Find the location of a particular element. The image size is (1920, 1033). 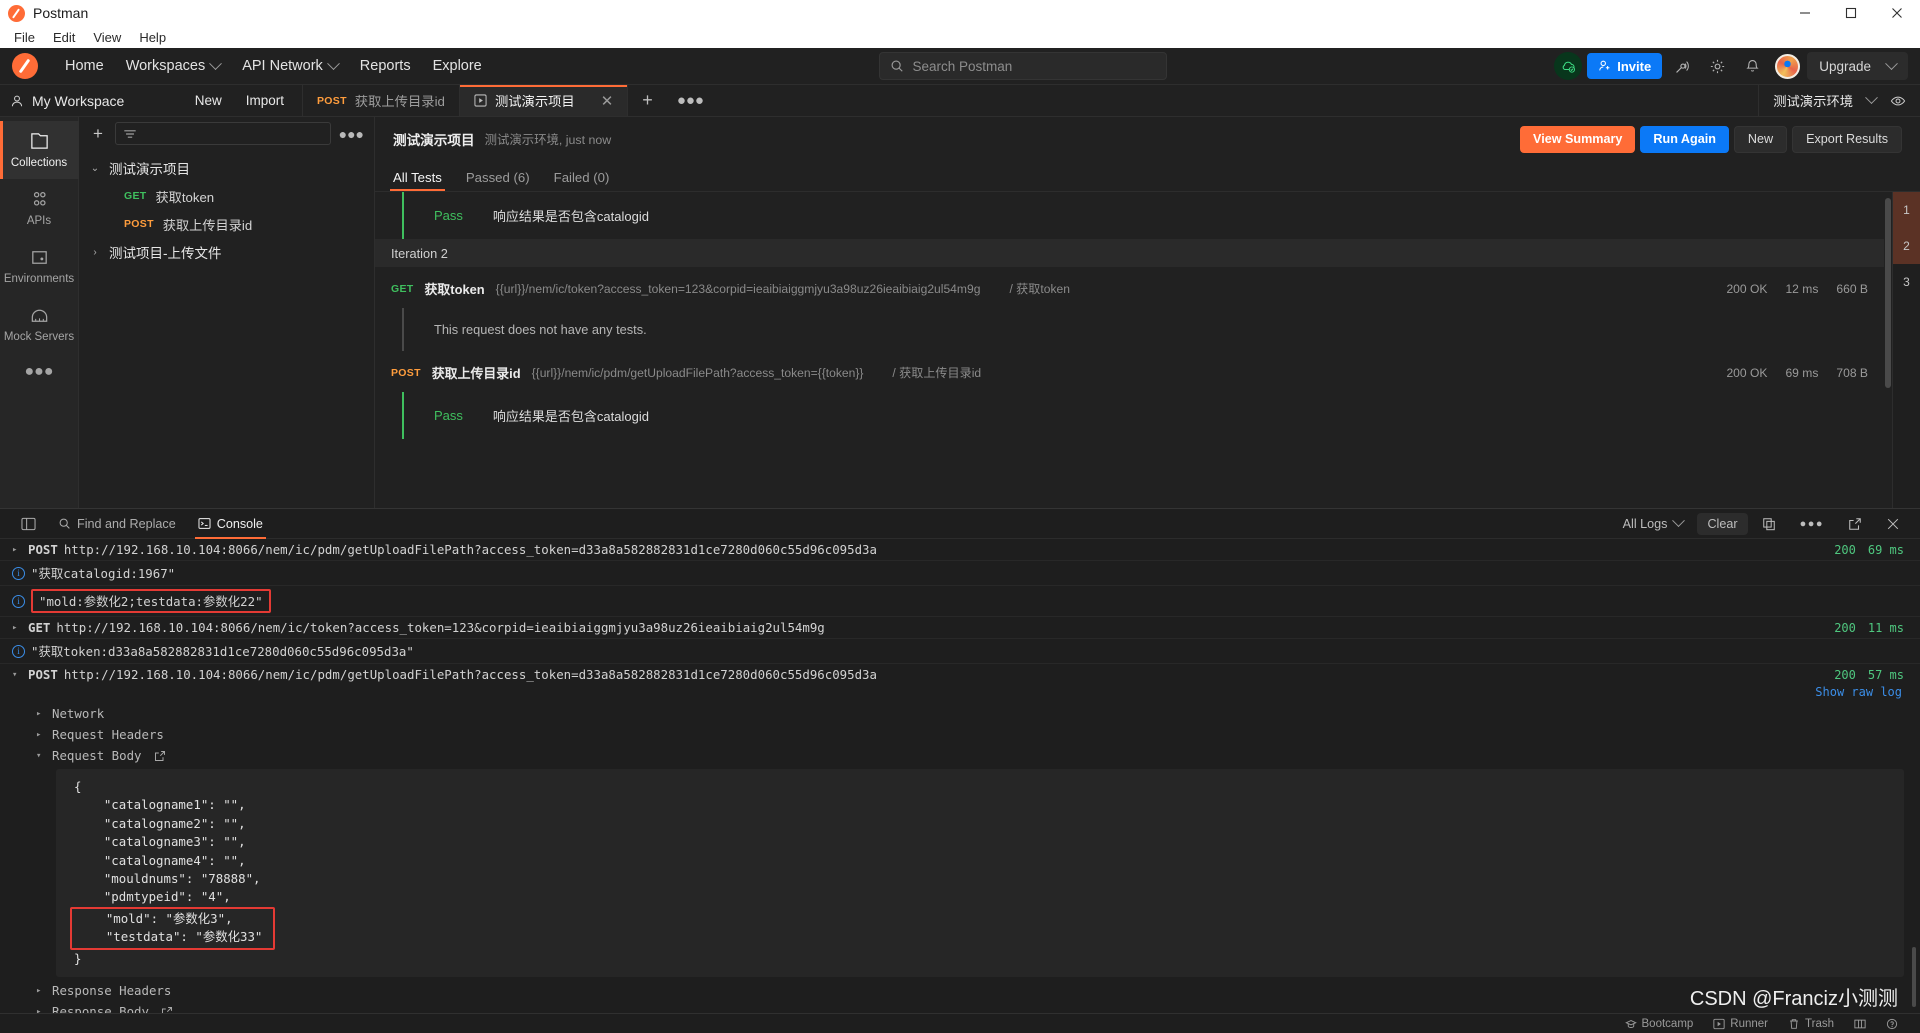

import-button: Import is located at coordinates (265, 100).